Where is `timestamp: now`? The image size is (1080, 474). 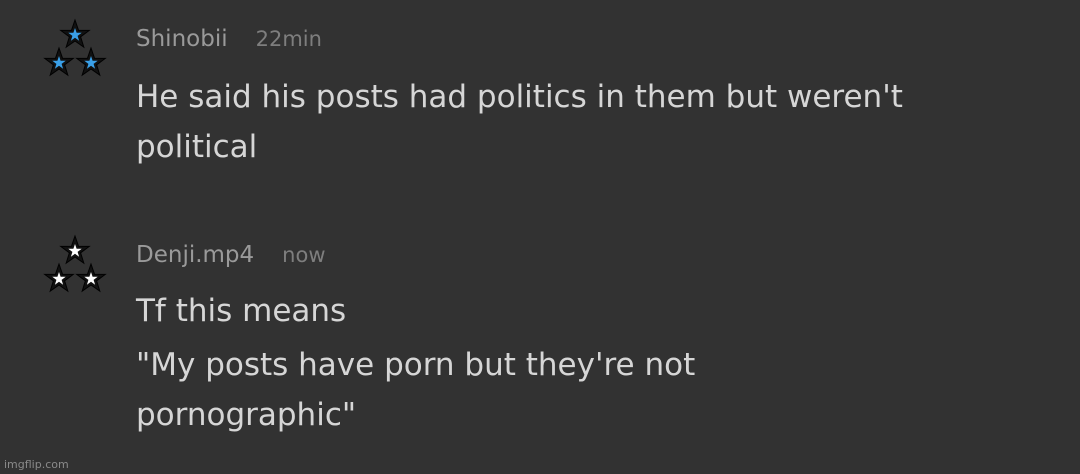
timestamp: now is located at coordinates (304, 255).